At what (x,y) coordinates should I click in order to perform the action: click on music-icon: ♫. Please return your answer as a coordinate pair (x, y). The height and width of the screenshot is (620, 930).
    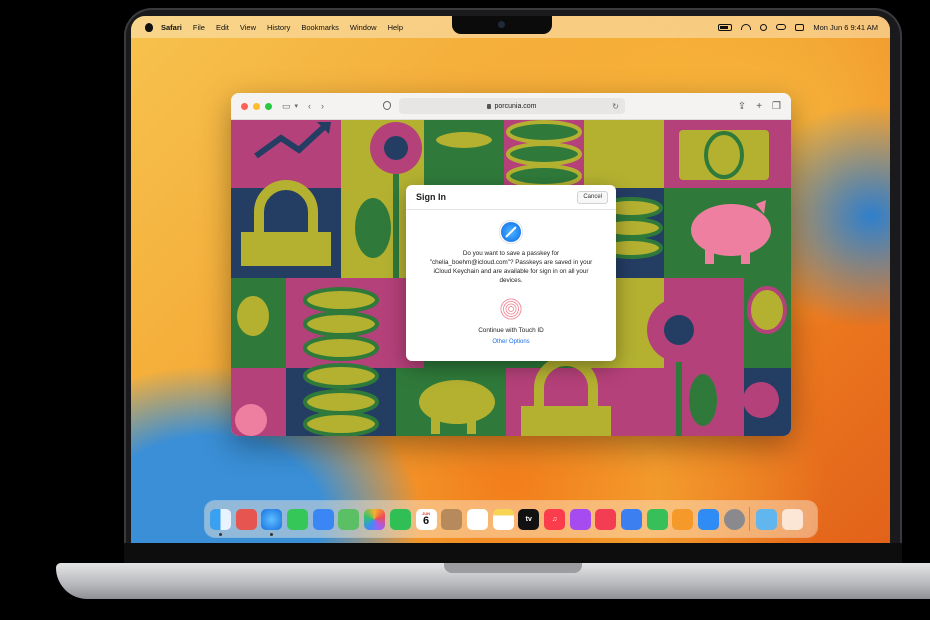
    Looking at the image, I should click on (554, 519).